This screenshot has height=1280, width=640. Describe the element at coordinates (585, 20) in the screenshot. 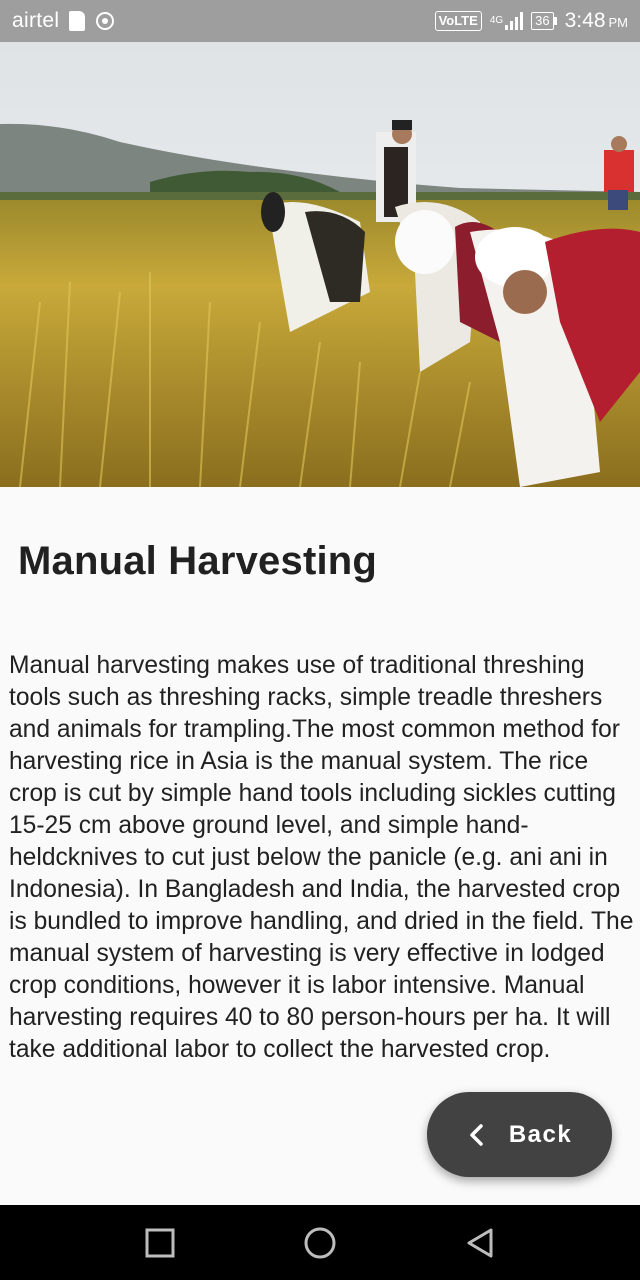

I see `clock-time: 3:48` at that location.